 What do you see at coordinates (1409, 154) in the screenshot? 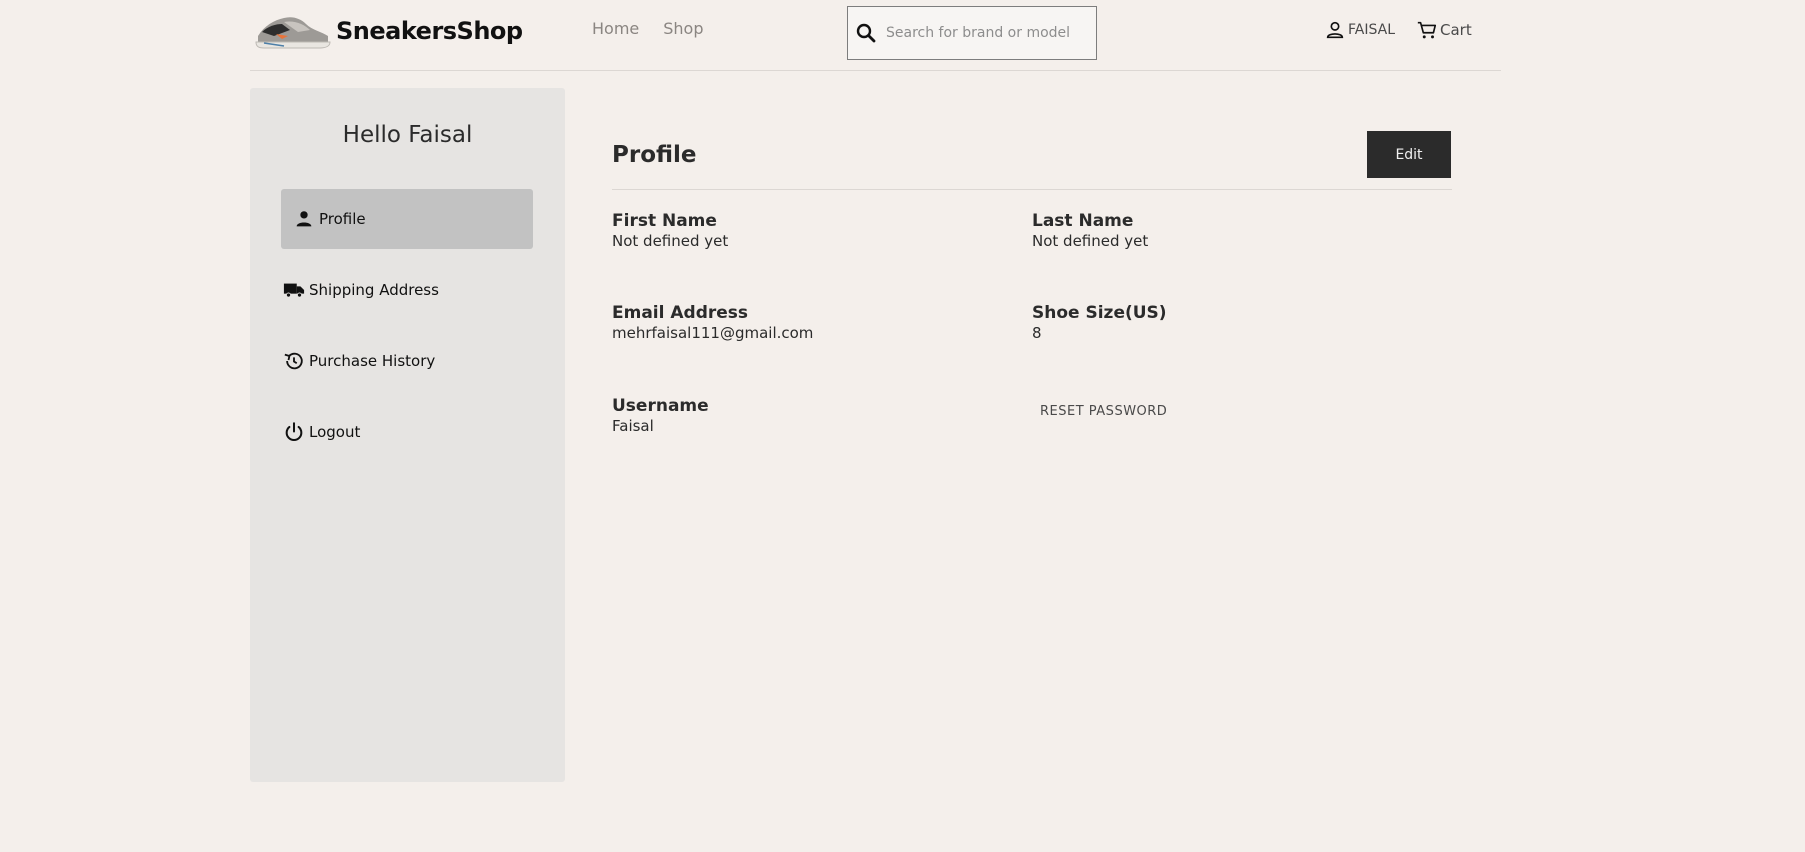
I see `edit-button: Edit` at bounding box center [1409, 154].